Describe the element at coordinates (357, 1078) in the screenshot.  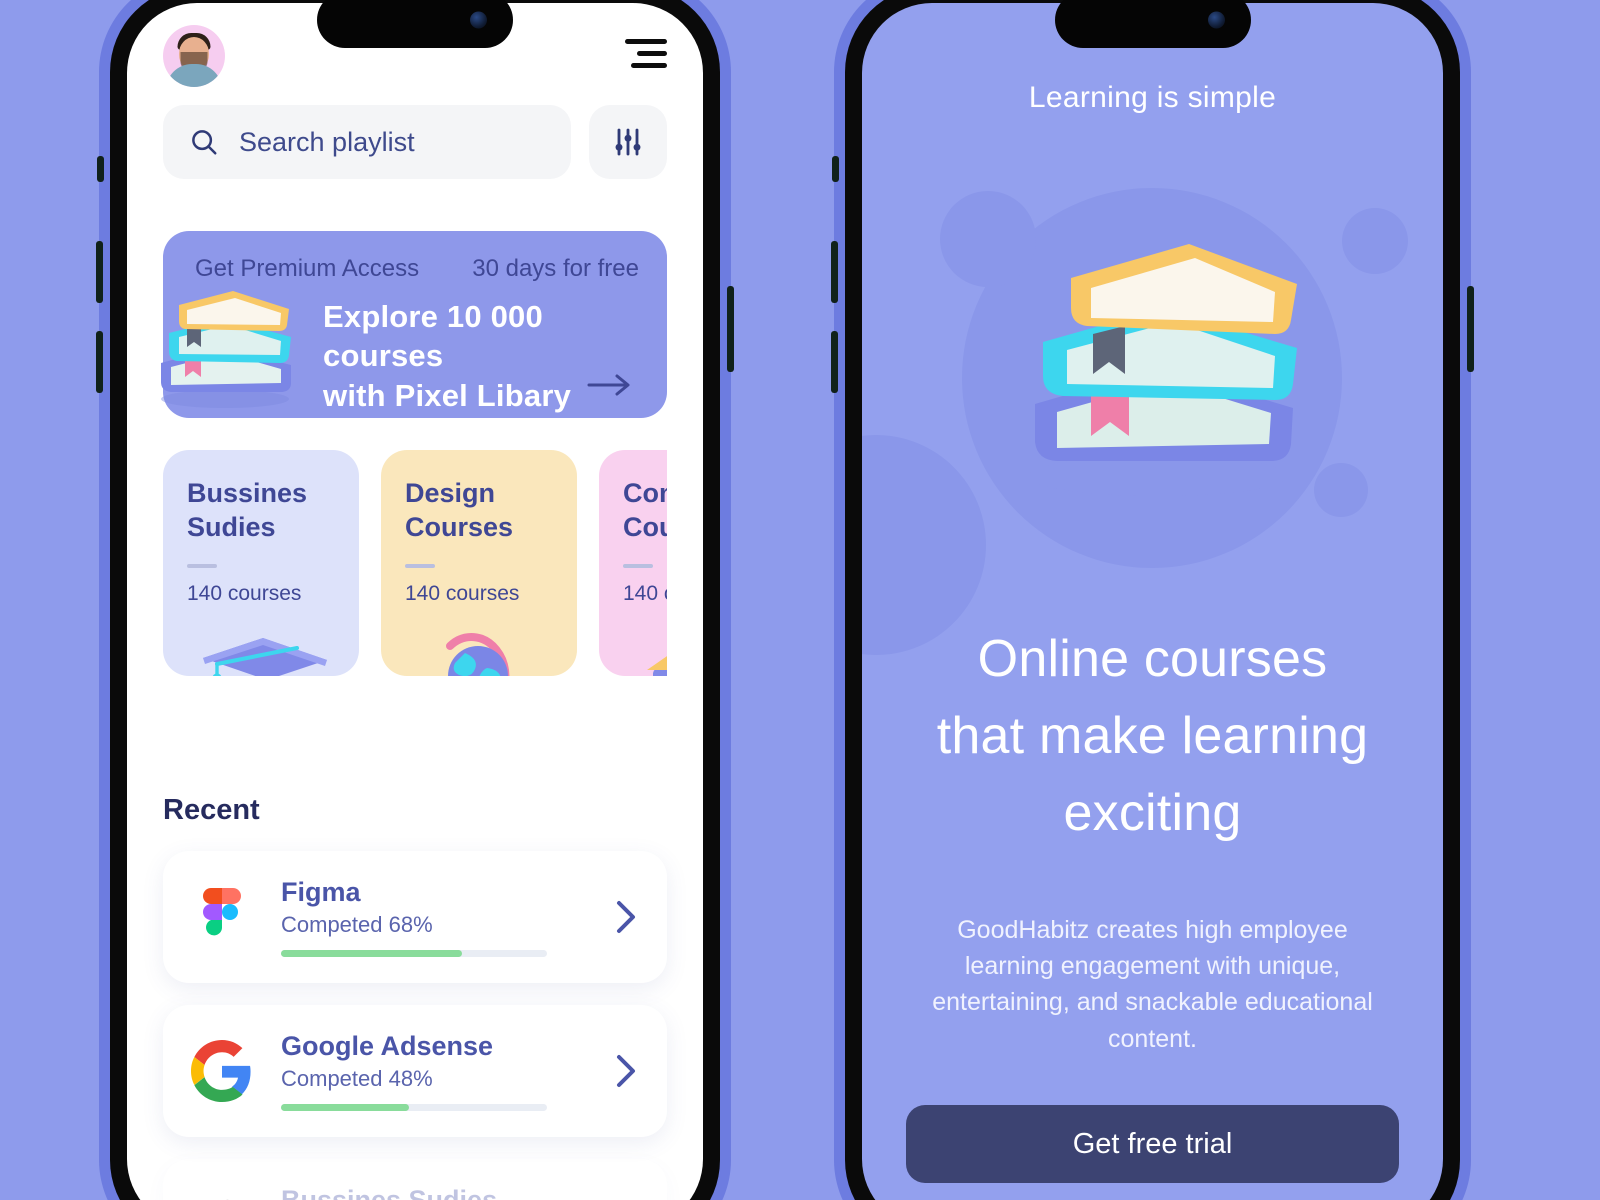
I see `course-status: Competed 48%` at that location.